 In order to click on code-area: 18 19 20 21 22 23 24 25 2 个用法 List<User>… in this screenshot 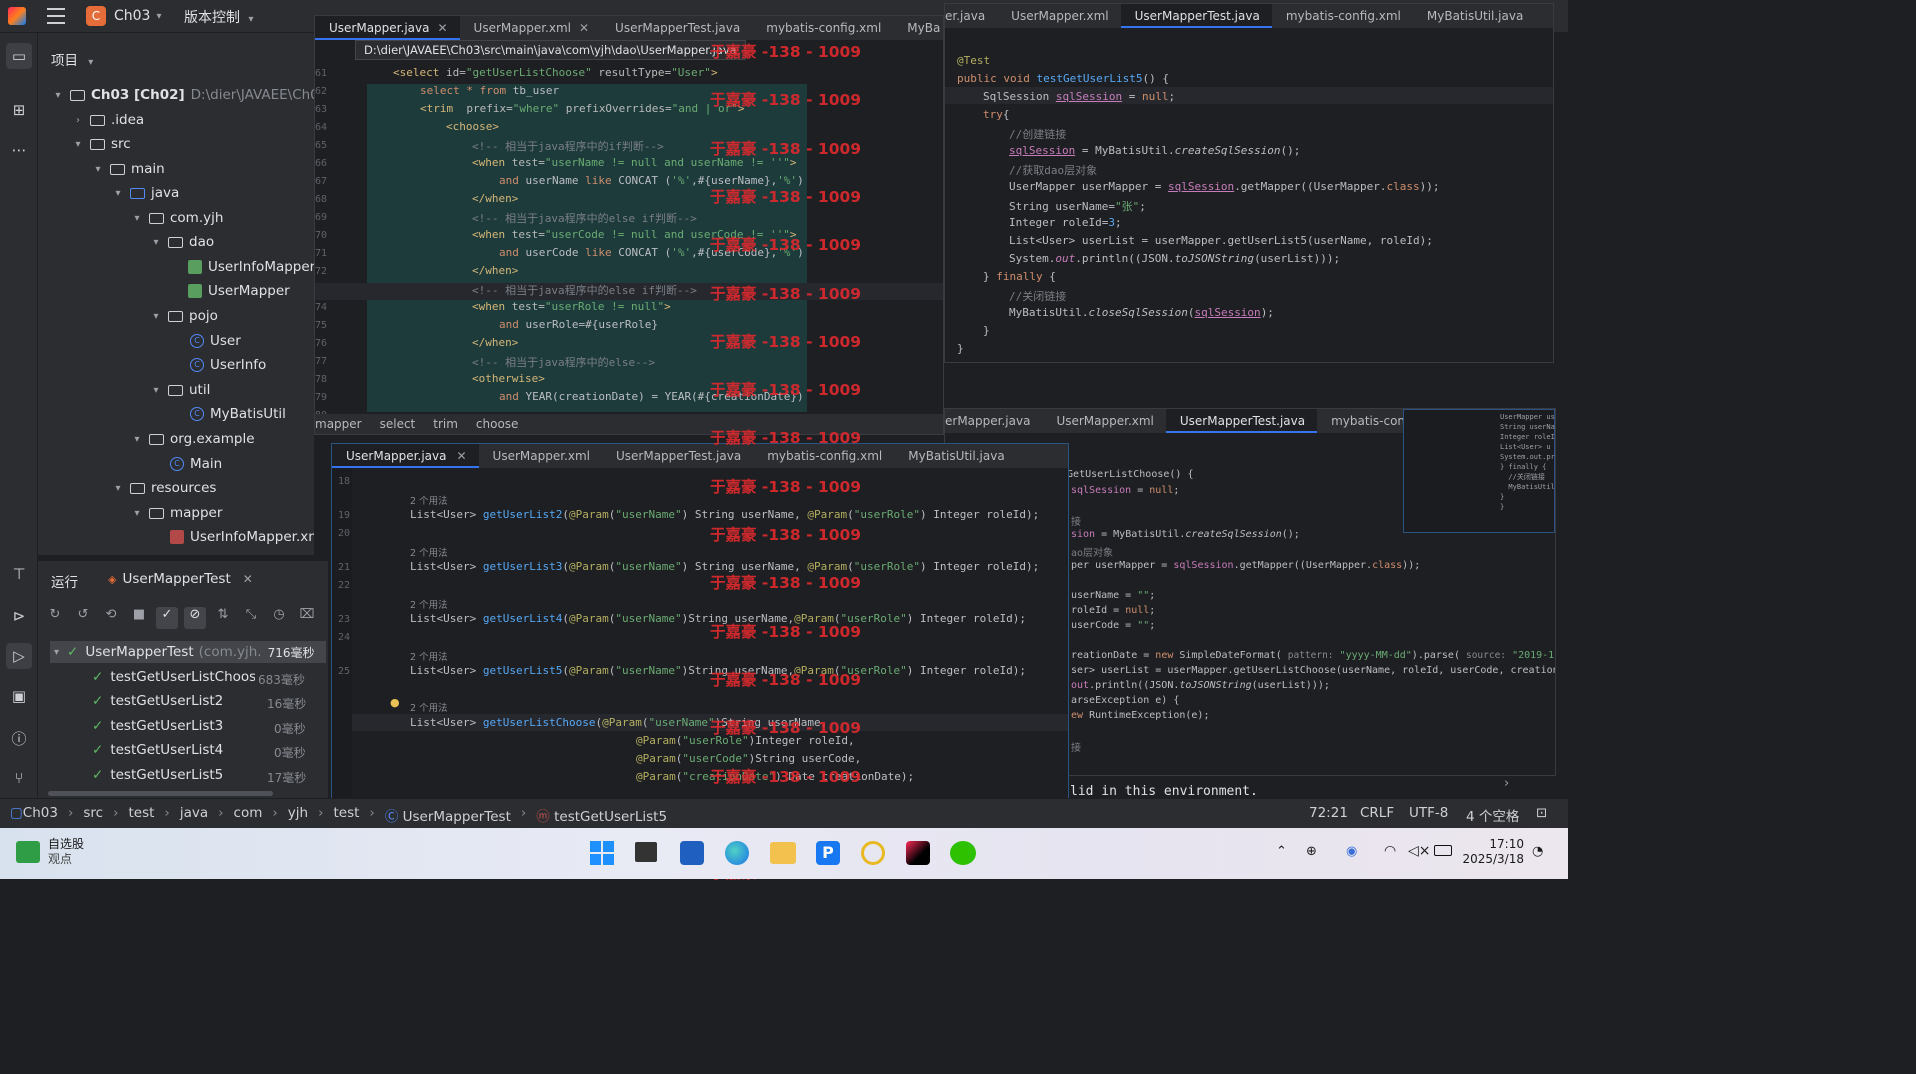, I will do `click(700, 637)`.